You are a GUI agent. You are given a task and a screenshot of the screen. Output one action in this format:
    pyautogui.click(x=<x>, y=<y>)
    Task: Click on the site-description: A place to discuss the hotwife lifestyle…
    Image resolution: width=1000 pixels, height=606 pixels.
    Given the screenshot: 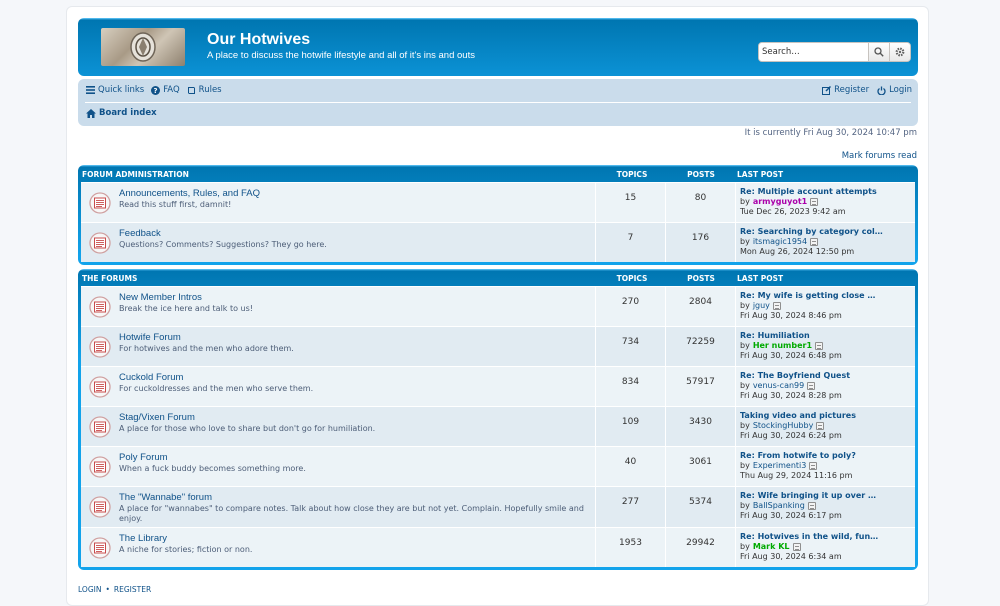 What is the action you would take?
    pyautogui.click(x=341, y=55)
    